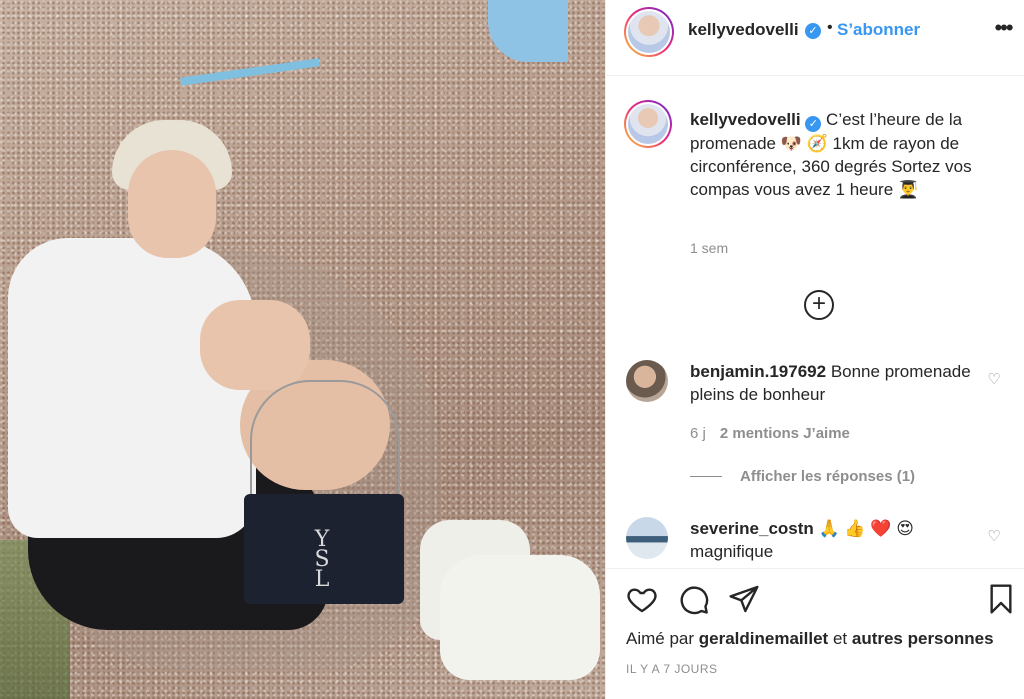 This screenshot has height=699, width=1024. Describe the element at coordinates (250, 72) in the screenshot. I see `photo-sky-stripe` at that location.